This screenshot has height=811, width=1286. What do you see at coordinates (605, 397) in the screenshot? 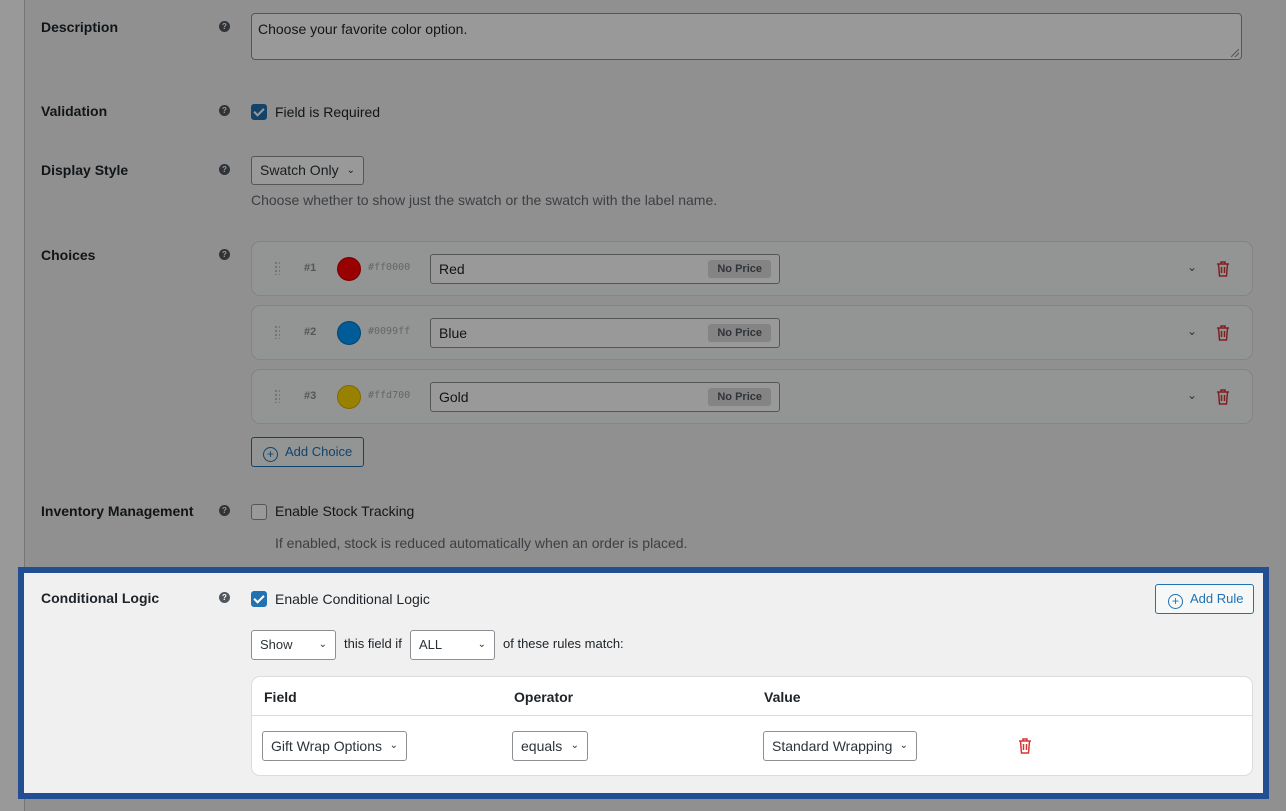
I see `choice-name-input: Gold No Price` at bounding box center [605, 397].